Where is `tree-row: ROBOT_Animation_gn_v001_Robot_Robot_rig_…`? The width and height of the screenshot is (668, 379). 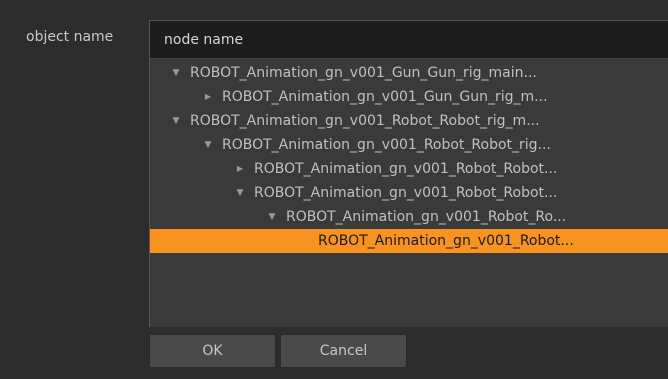
tree-row: ROBOT_Animation_gn_v001_Robot_Robot_rig_… is located at coordinates (409, 121).